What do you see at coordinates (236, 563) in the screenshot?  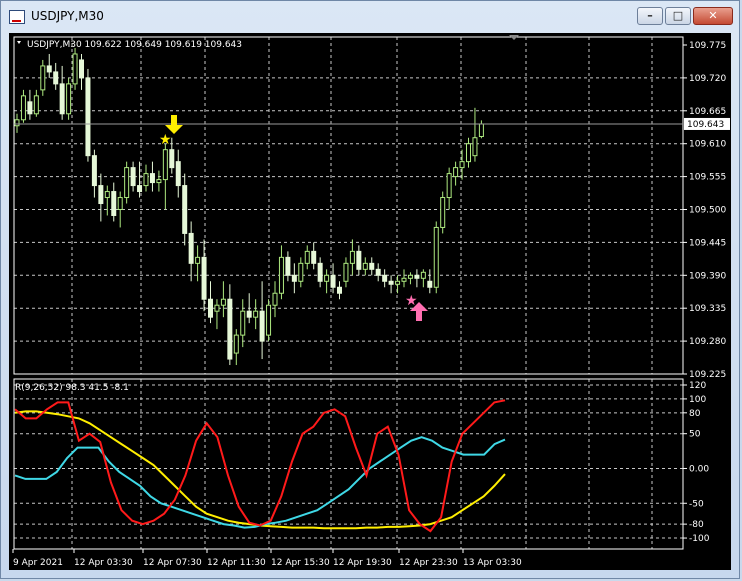 I see `time-label: 12 Apr 11:30` at bounding box center [236, 563].